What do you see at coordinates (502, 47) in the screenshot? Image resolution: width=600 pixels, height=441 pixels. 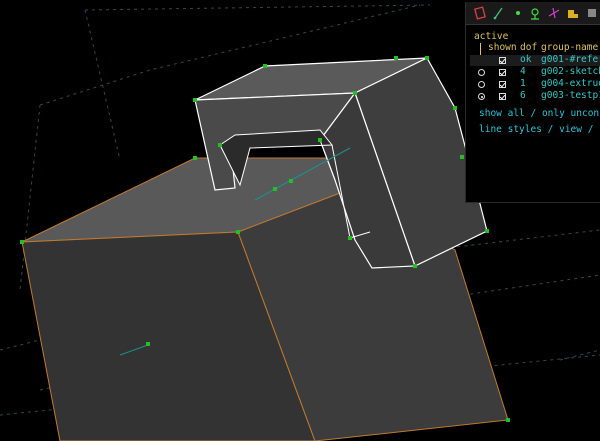 I see `column-shown: shown` at bounding box center [502, 47].